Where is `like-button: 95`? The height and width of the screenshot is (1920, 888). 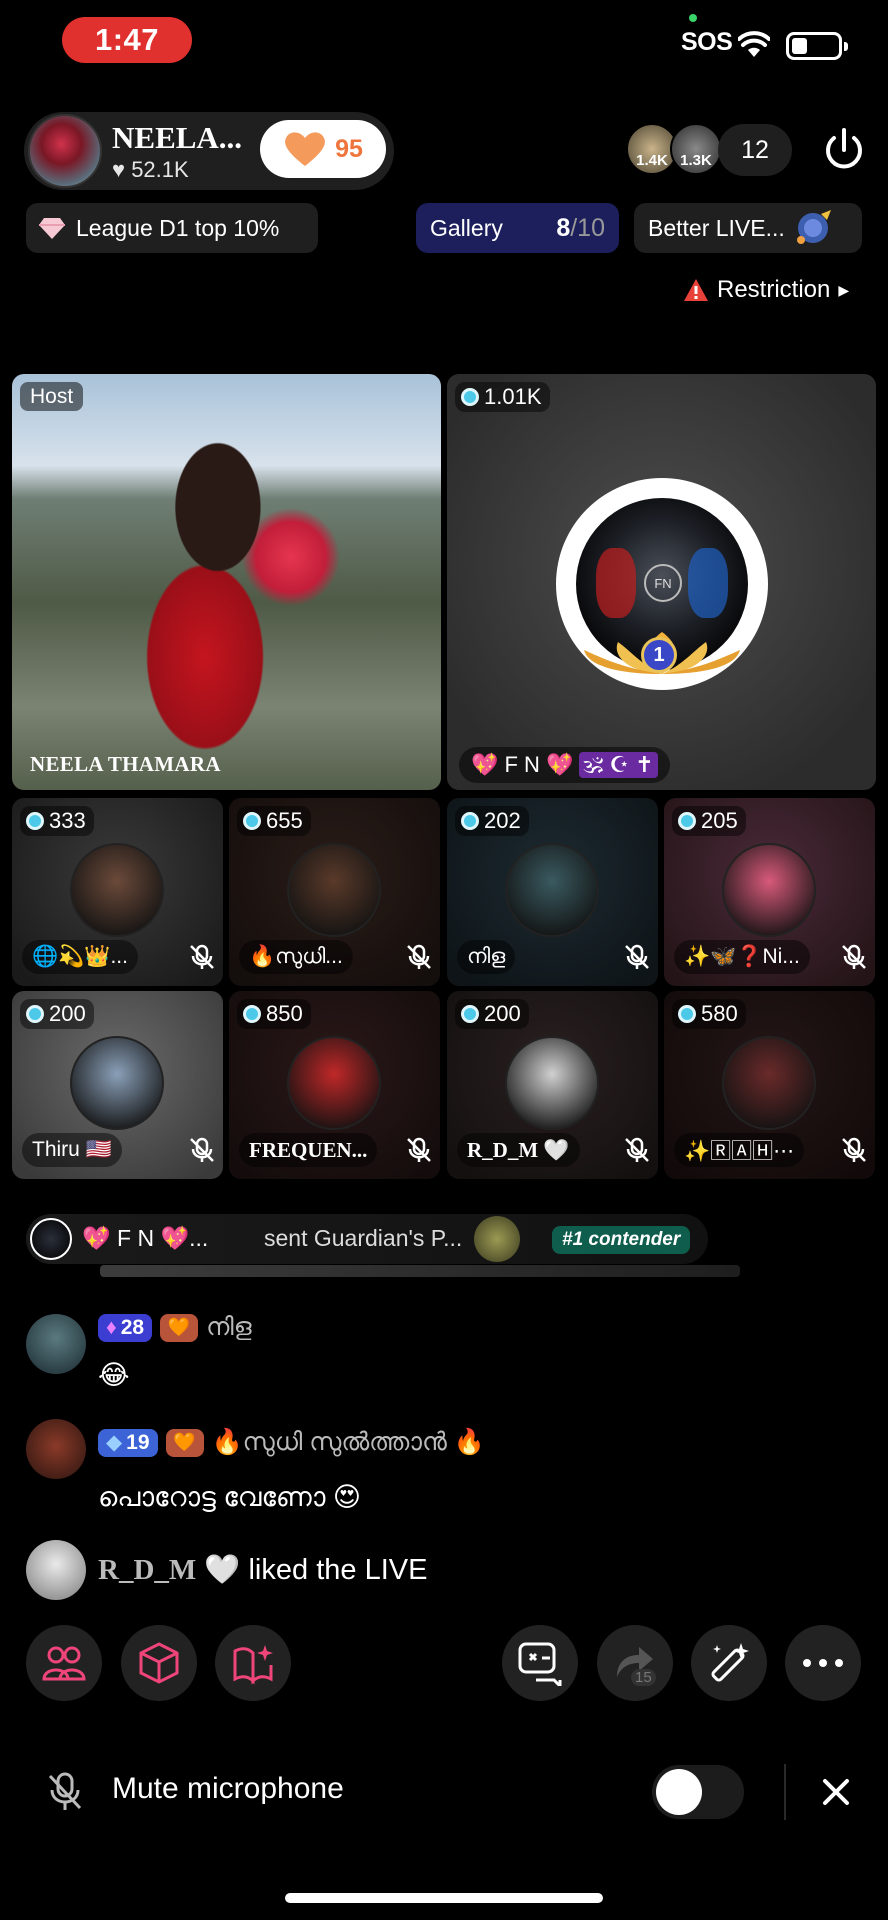
like-button: 95 is located at coordinates (323, 149).